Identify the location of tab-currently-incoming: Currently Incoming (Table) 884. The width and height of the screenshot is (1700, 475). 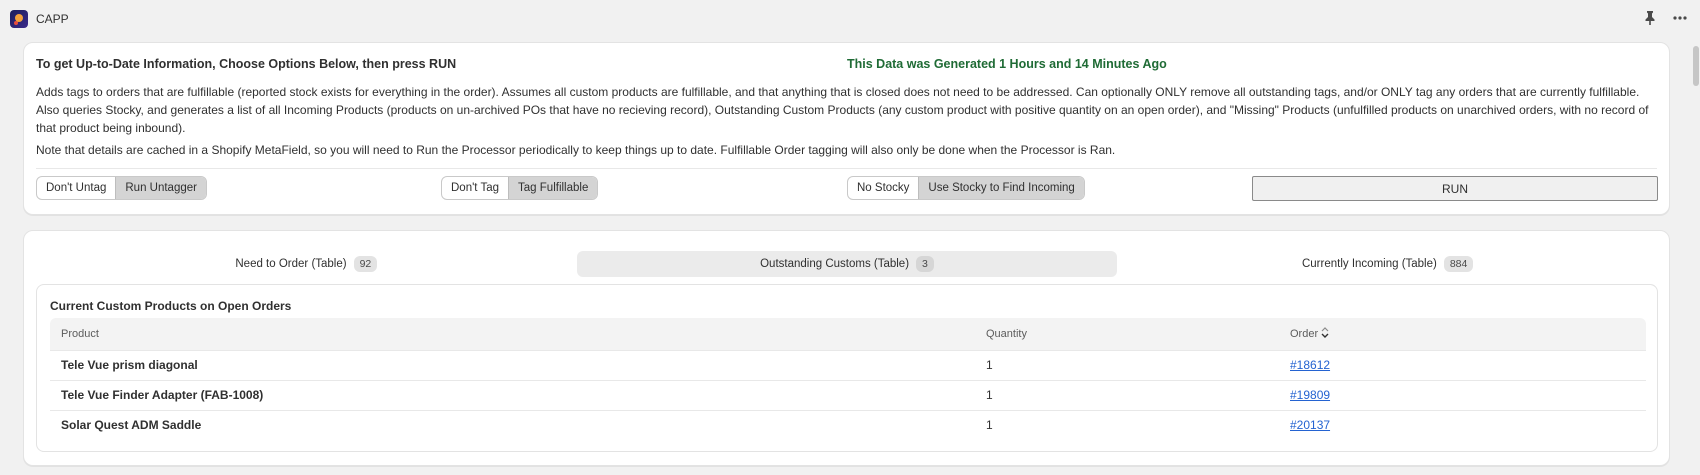
(1387, 264).